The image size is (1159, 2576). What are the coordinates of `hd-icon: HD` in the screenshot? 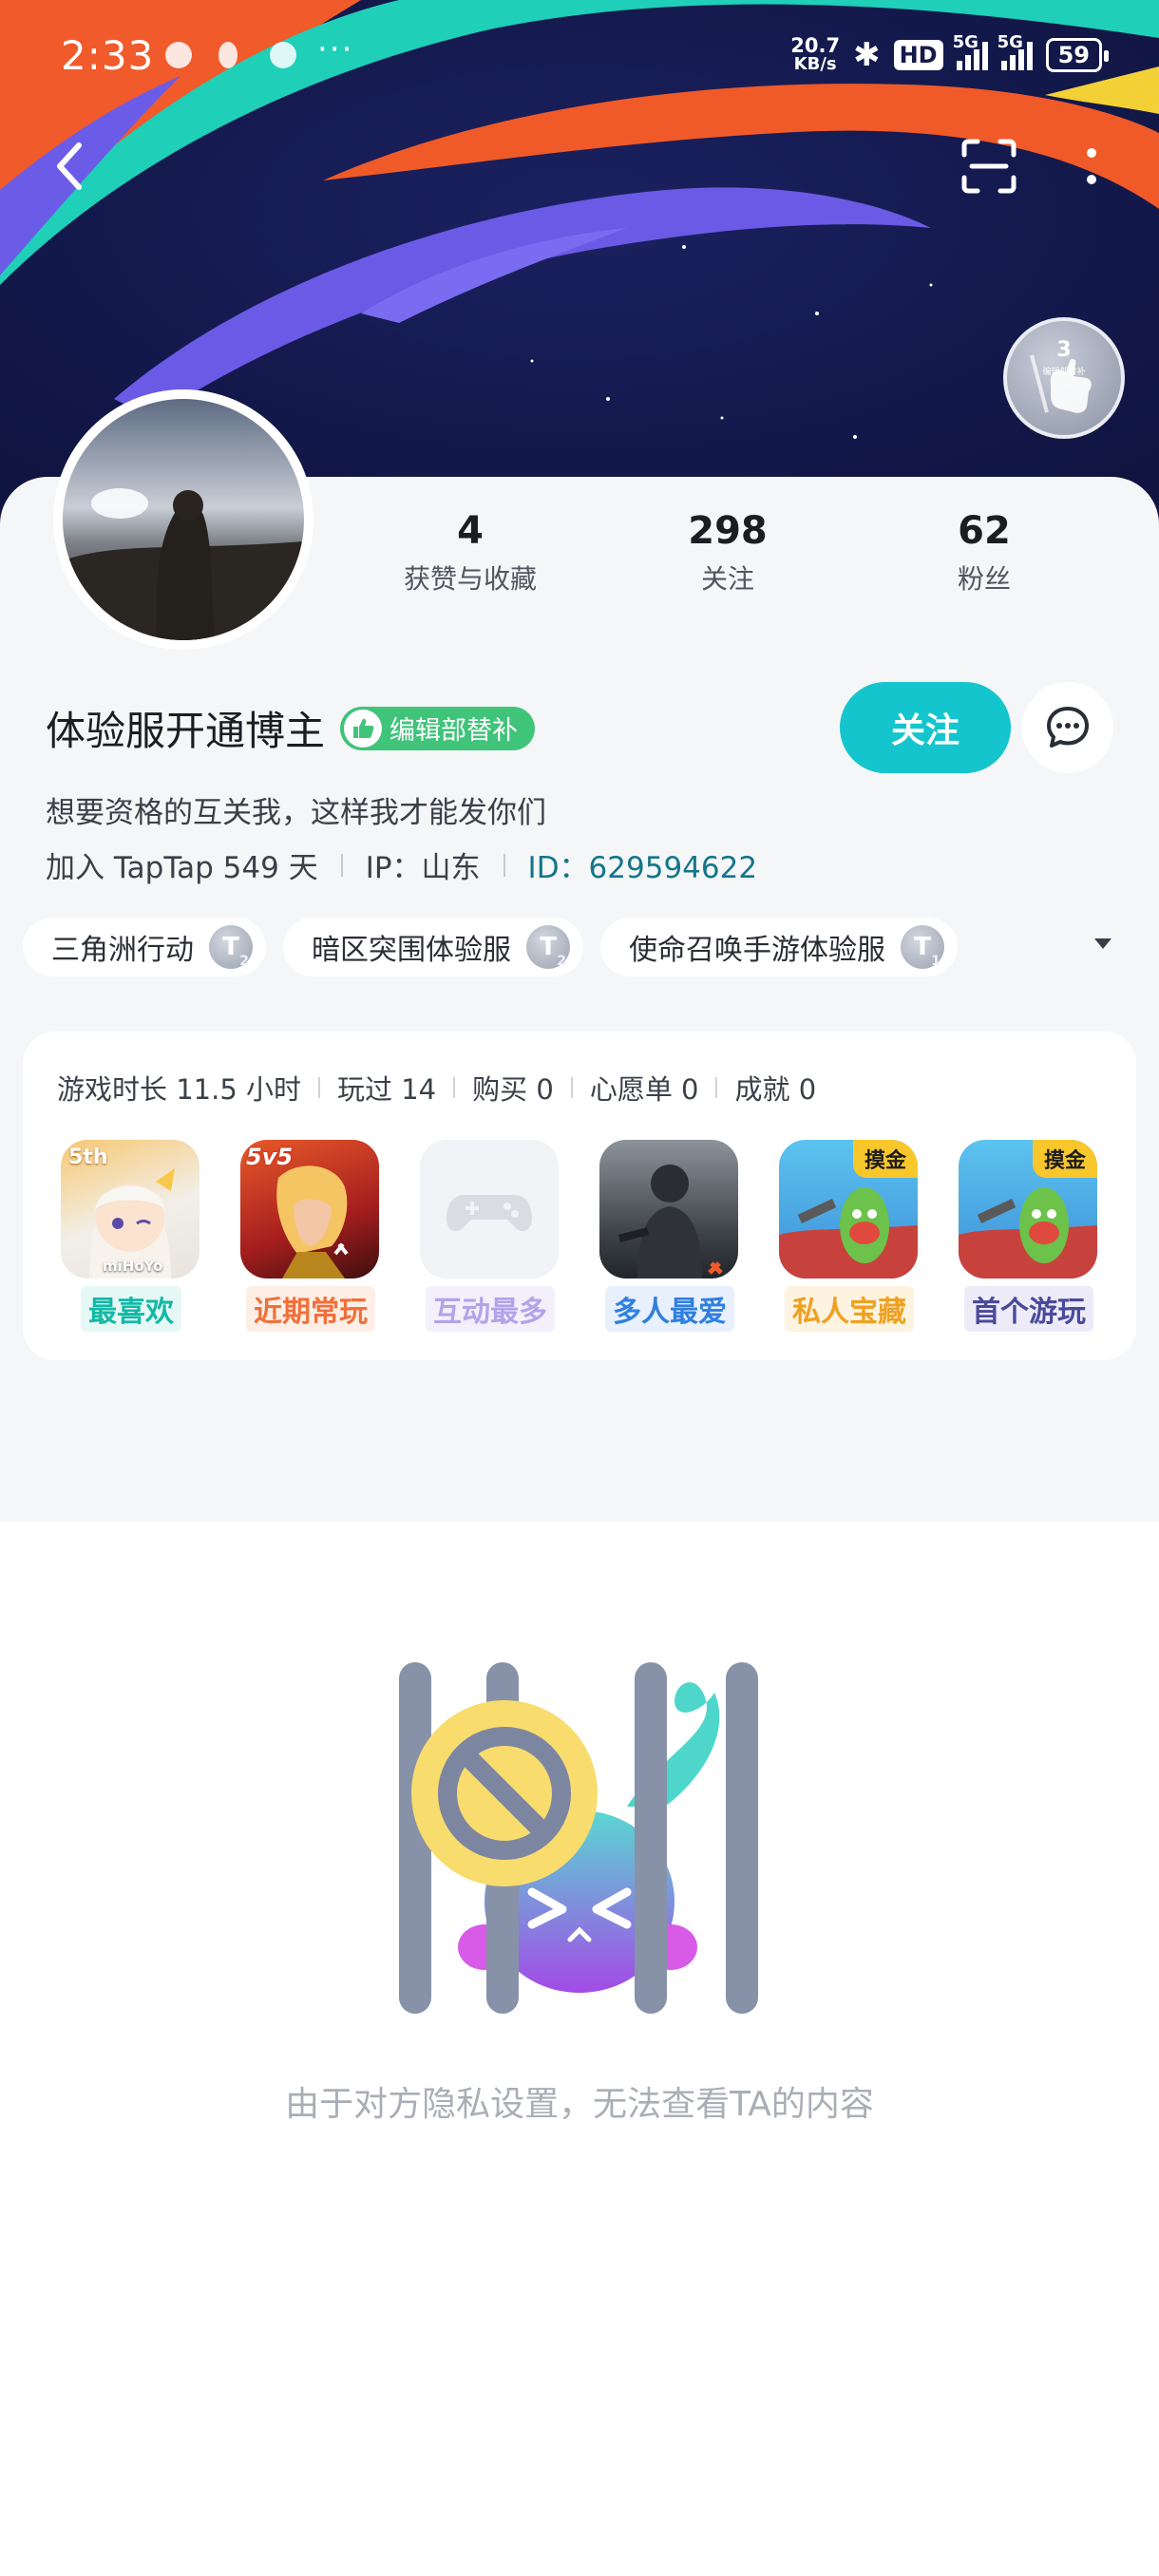 It's located at (918, 55).